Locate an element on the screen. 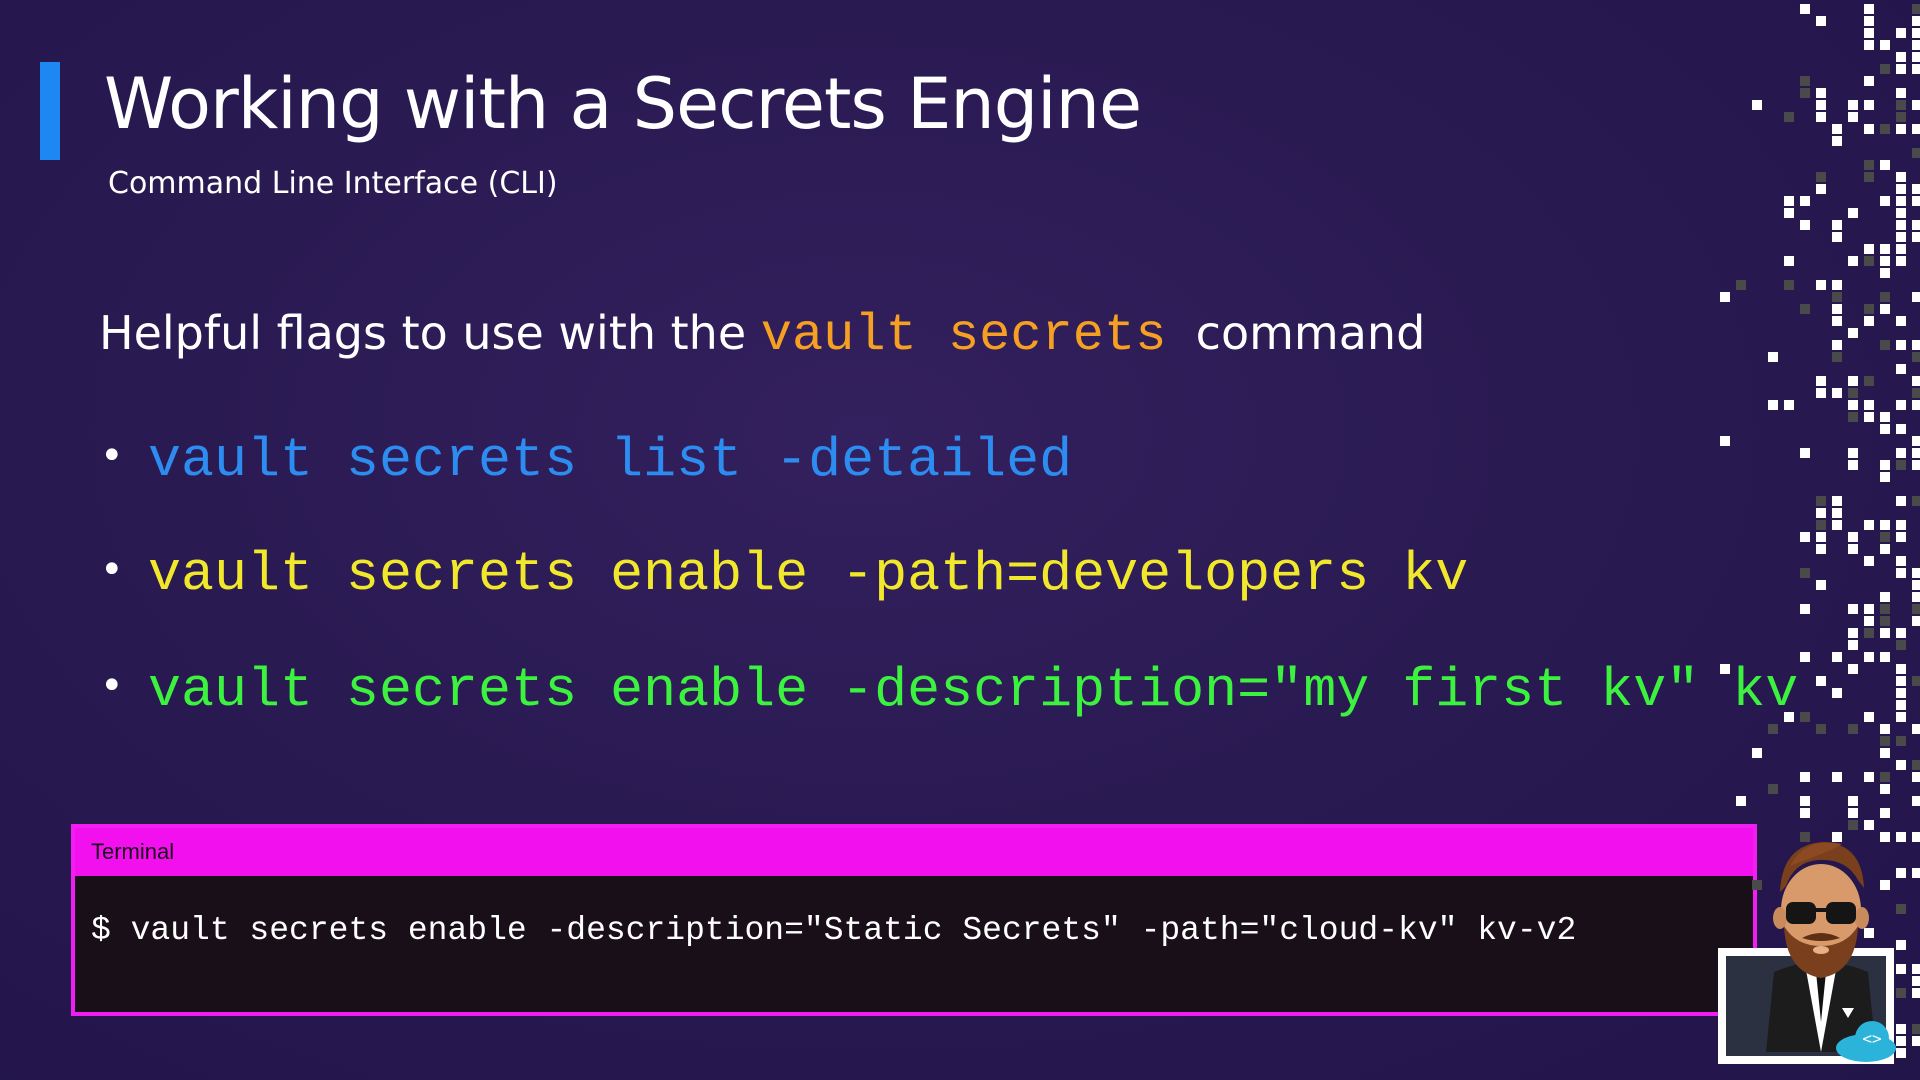 The width and height of the screenshot is (1920, 1080). intro-text-before: Helpful flags to use with the is located at coordinates (430, 333).